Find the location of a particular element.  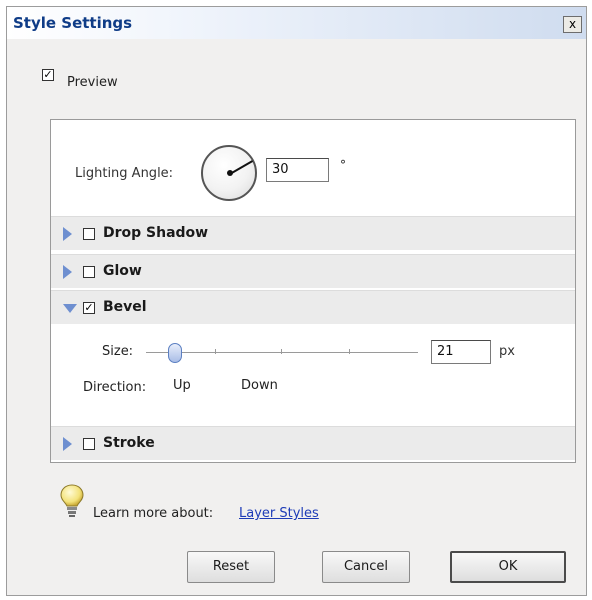

bevel-size-input: 21 is located at coordinates (461, 352).